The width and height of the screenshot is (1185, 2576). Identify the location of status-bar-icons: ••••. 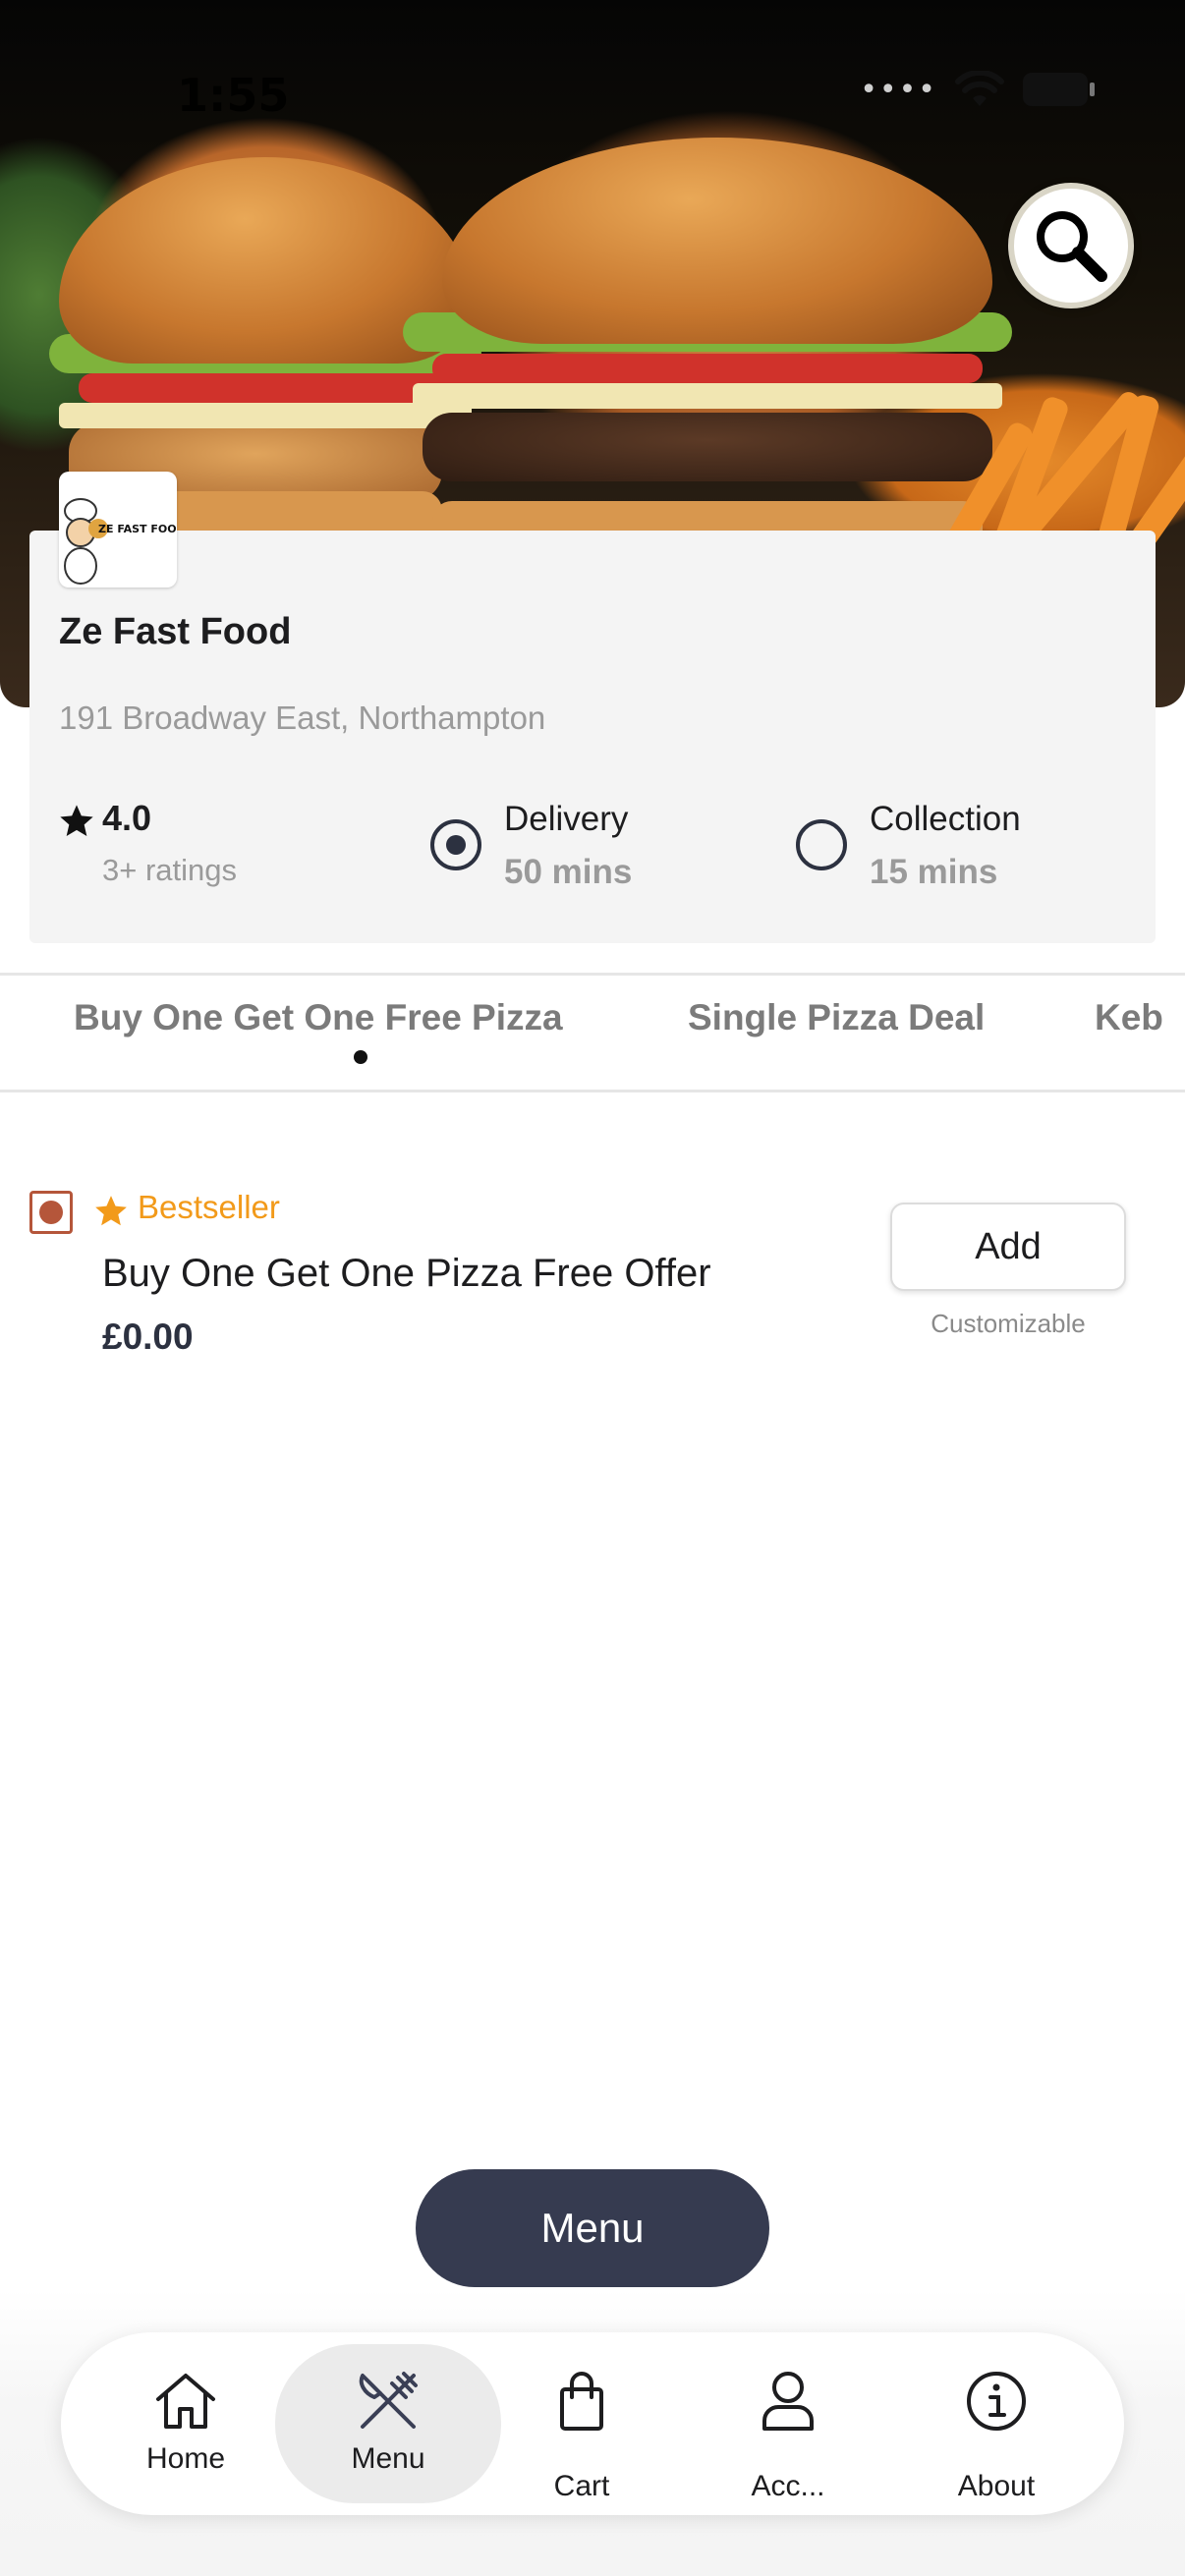
(979, 89).